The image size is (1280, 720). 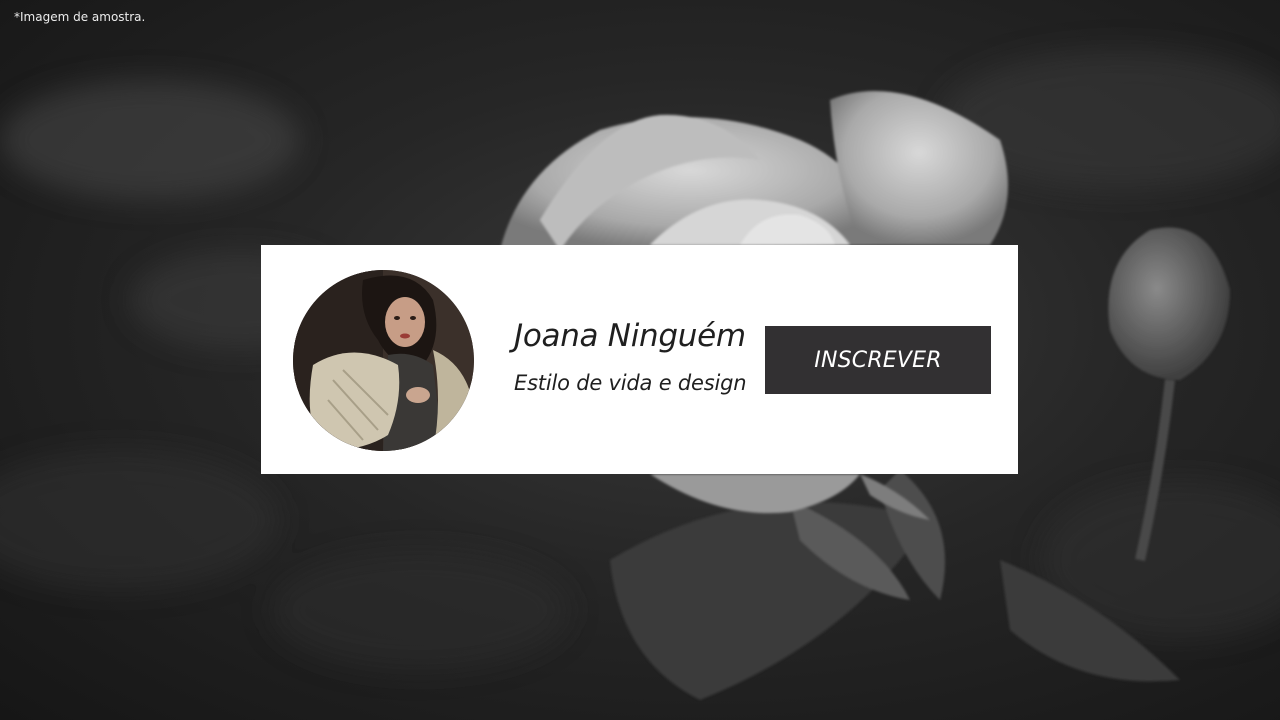 I want to click on sample-image-note: *Imagem de amostra., so click(x=80, y=17).